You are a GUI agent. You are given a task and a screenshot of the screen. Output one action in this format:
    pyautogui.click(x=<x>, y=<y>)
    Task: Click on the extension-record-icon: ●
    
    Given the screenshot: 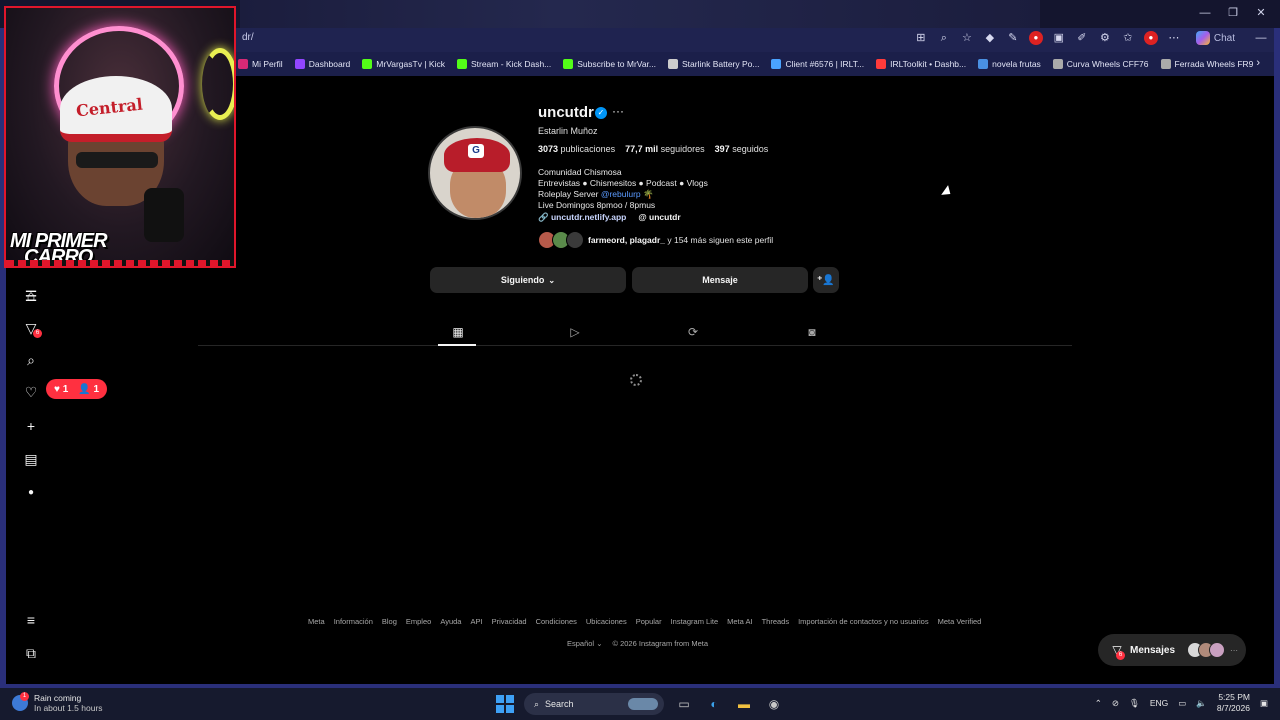 What is the action you would take?
    pyautogui.click(x=1035, y=38)
    